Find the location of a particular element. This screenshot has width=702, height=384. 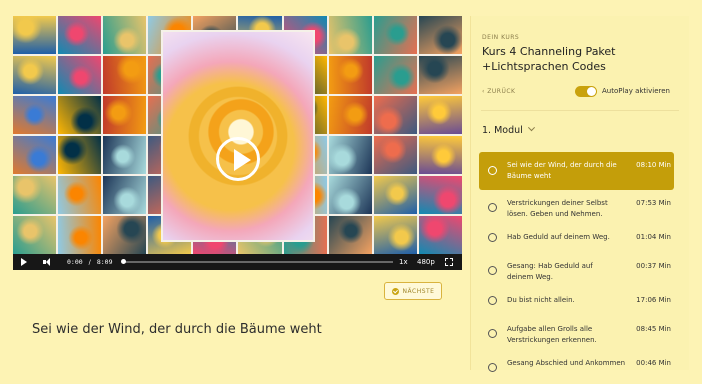

lesson-duration: 08:45 Min is located at coordinates (653, 329).